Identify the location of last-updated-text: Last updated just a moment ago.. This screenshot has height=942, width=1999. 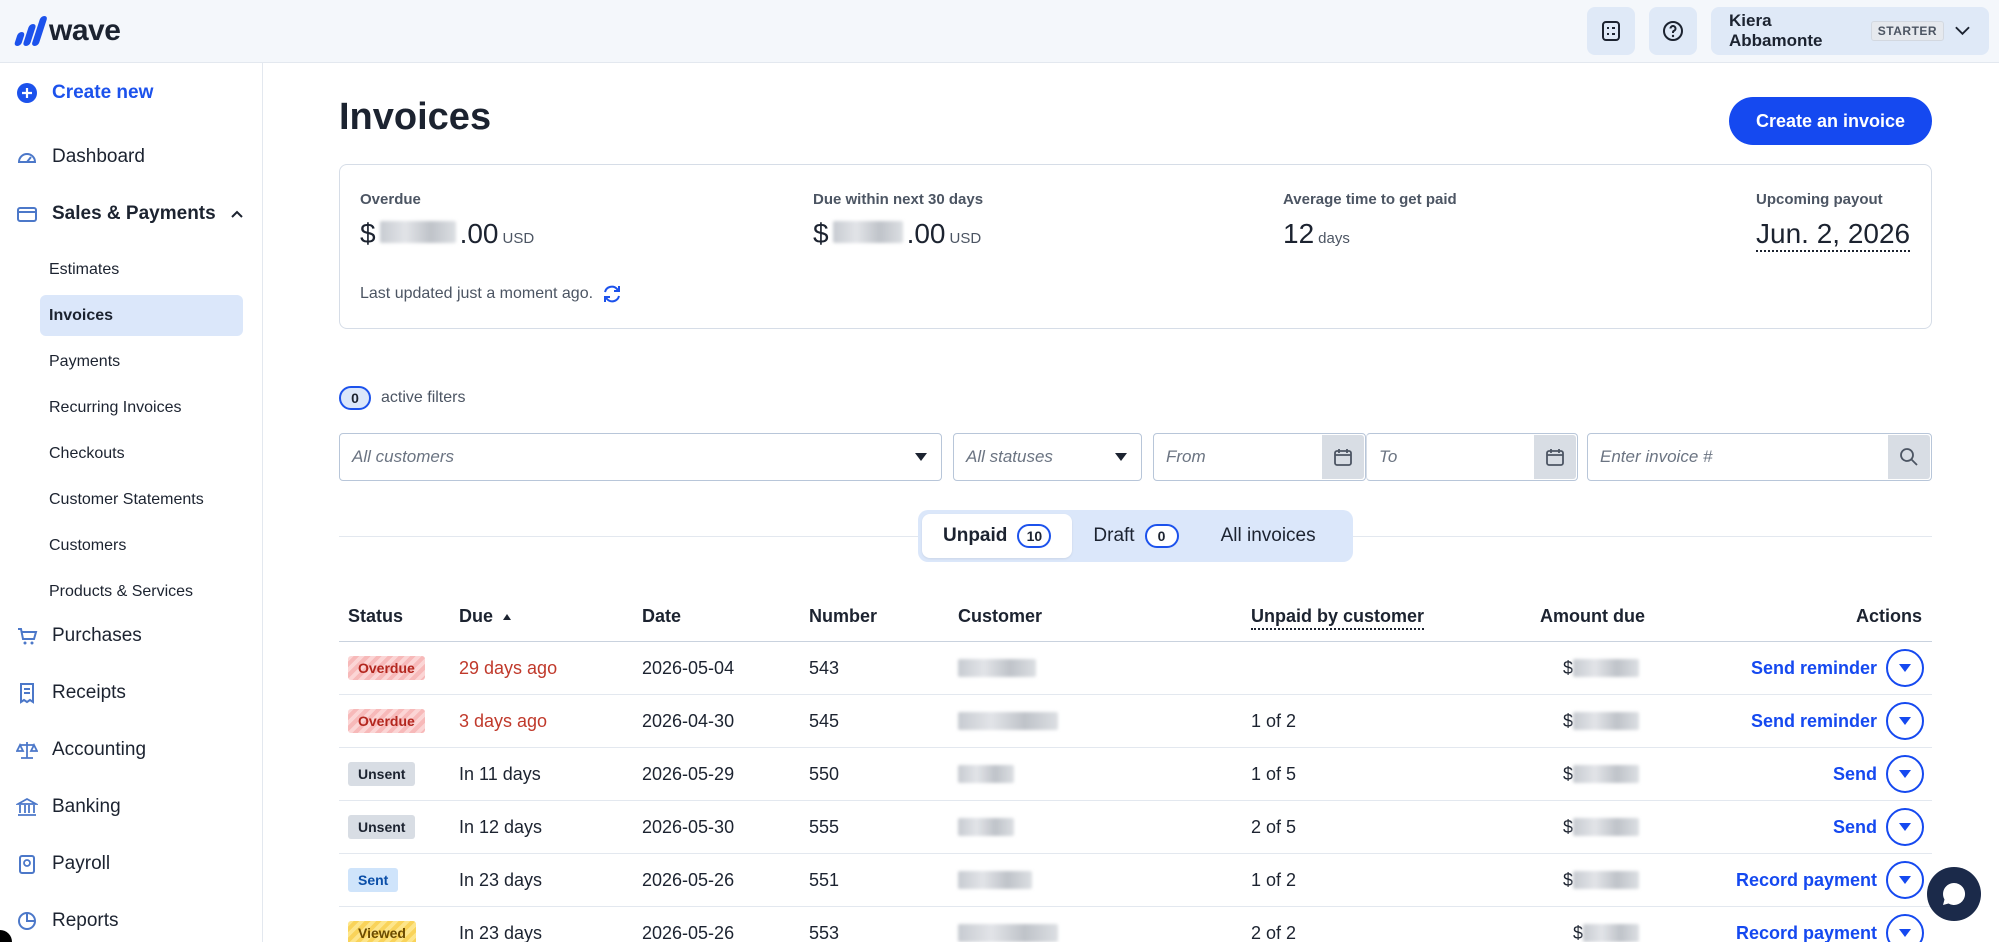
(477, 293).